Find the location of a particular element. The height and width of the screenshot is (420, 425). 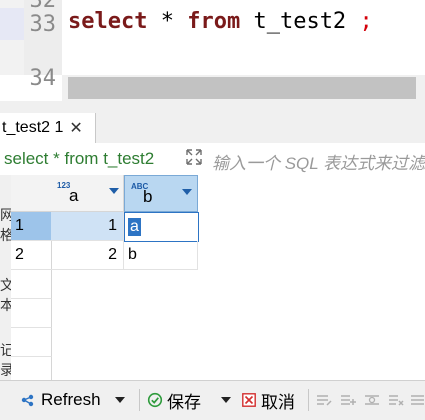

vertical-tab-text: 文本 is located at coordinates (5, 295).